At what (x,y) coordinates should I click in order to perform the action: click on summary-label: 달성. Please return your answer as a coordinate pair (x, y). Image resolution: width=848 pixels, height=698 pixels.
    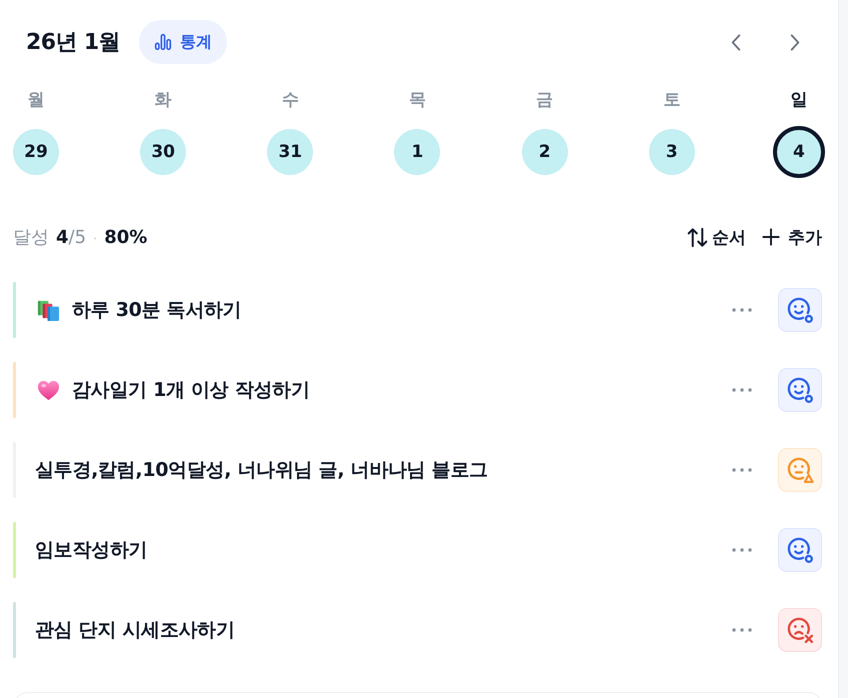
    Looking at the image, I should click on (31, 237).